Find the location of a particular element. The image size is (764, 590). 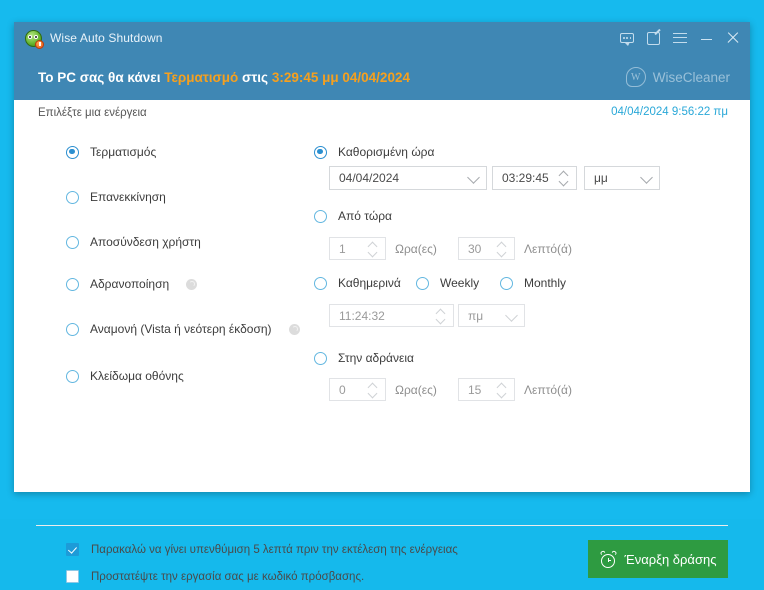

feedback-icon is located at coordinates (627, 39).